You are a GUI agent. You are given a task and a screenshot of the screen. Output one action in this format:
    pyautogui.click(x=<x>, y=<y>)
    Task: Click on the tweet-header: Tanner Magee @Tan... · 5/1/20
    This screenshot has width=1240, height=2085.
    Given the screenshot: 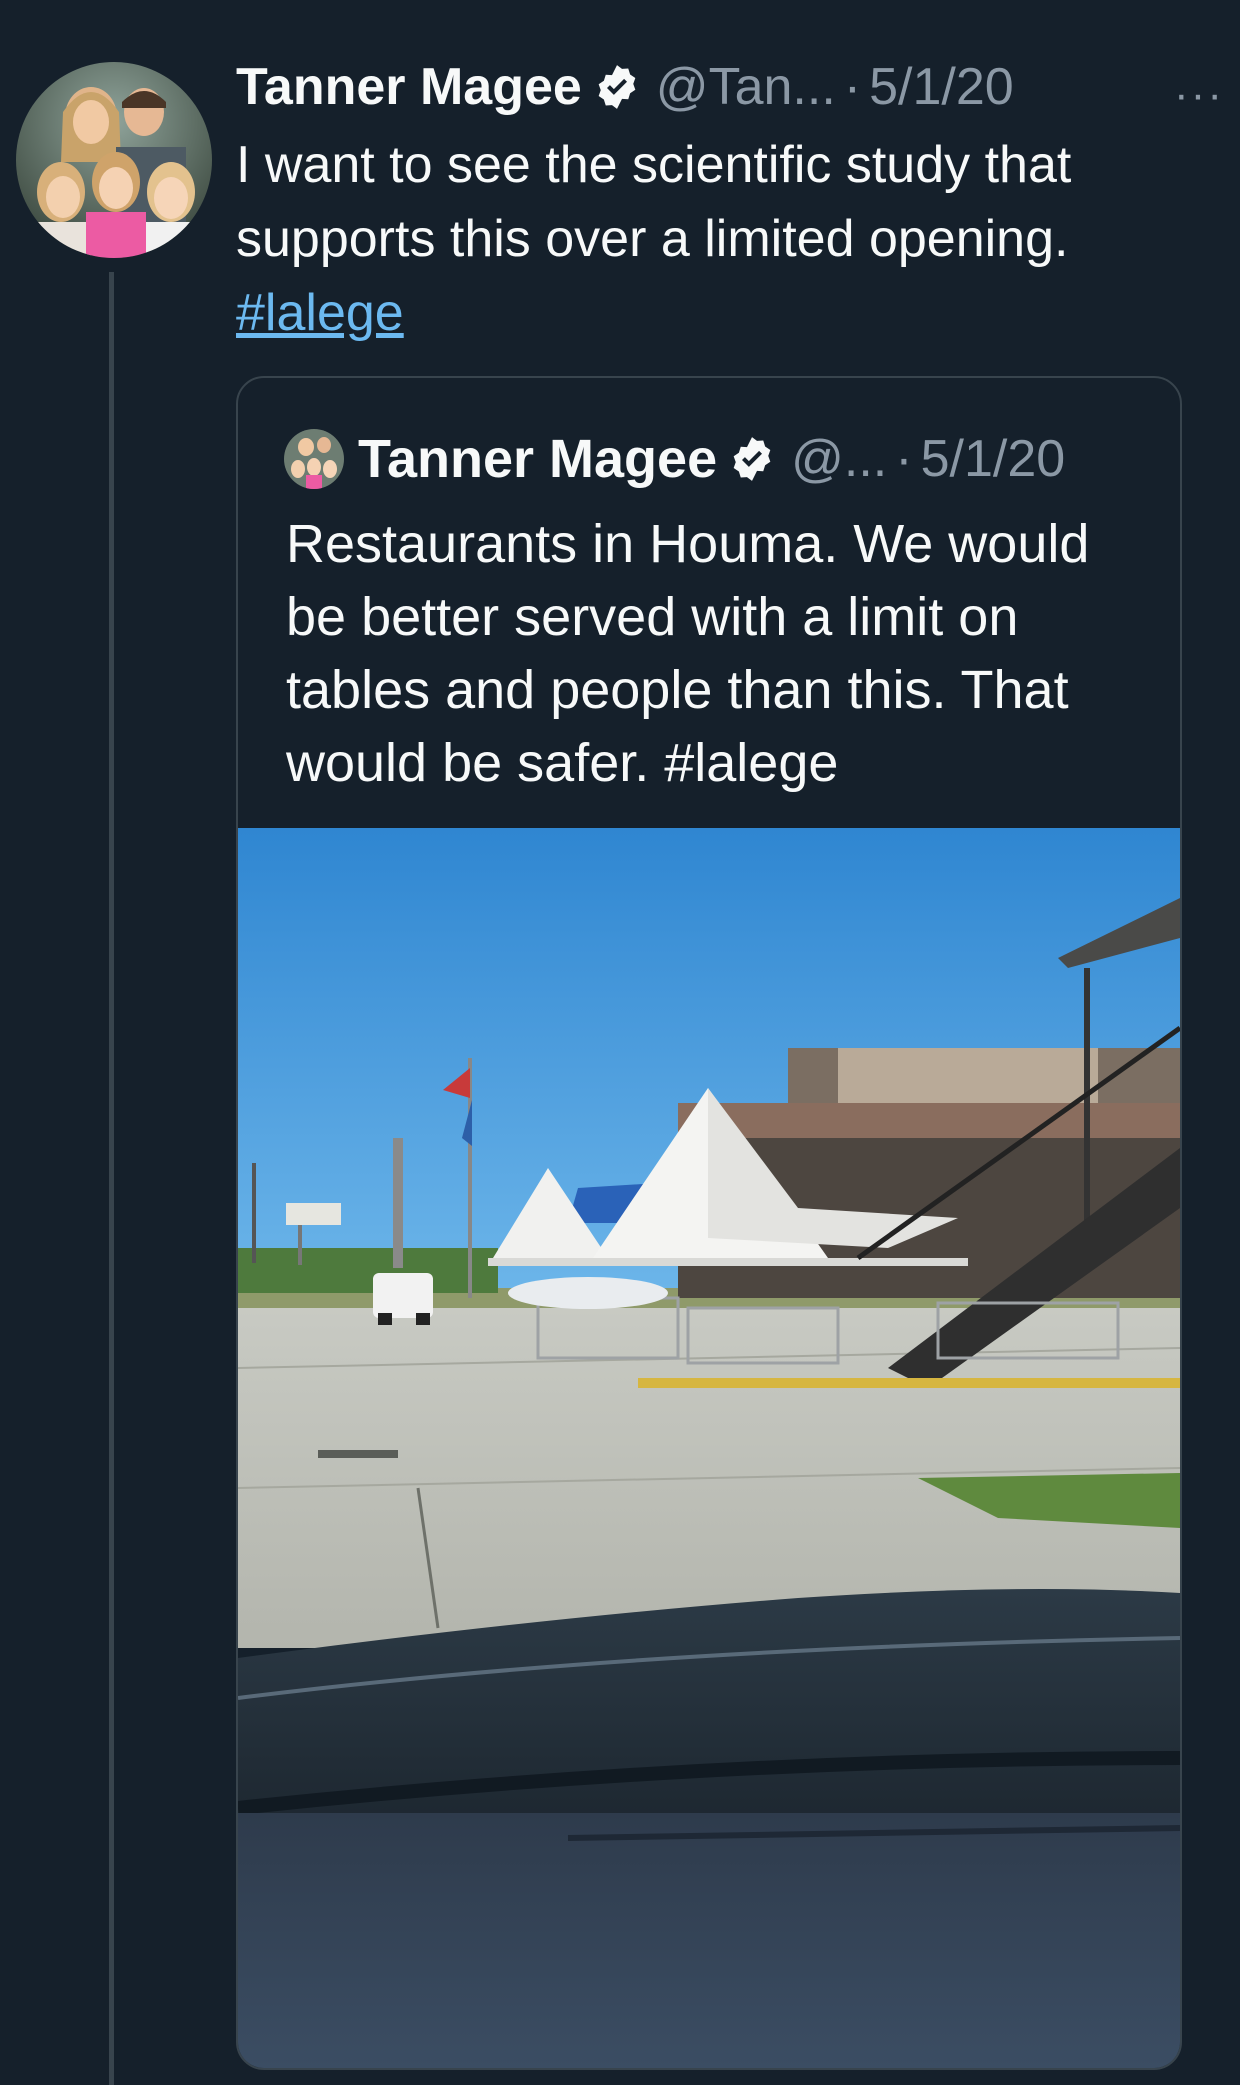 What is the action you would take?
    pyautogui.click(x=716, y=87)
    